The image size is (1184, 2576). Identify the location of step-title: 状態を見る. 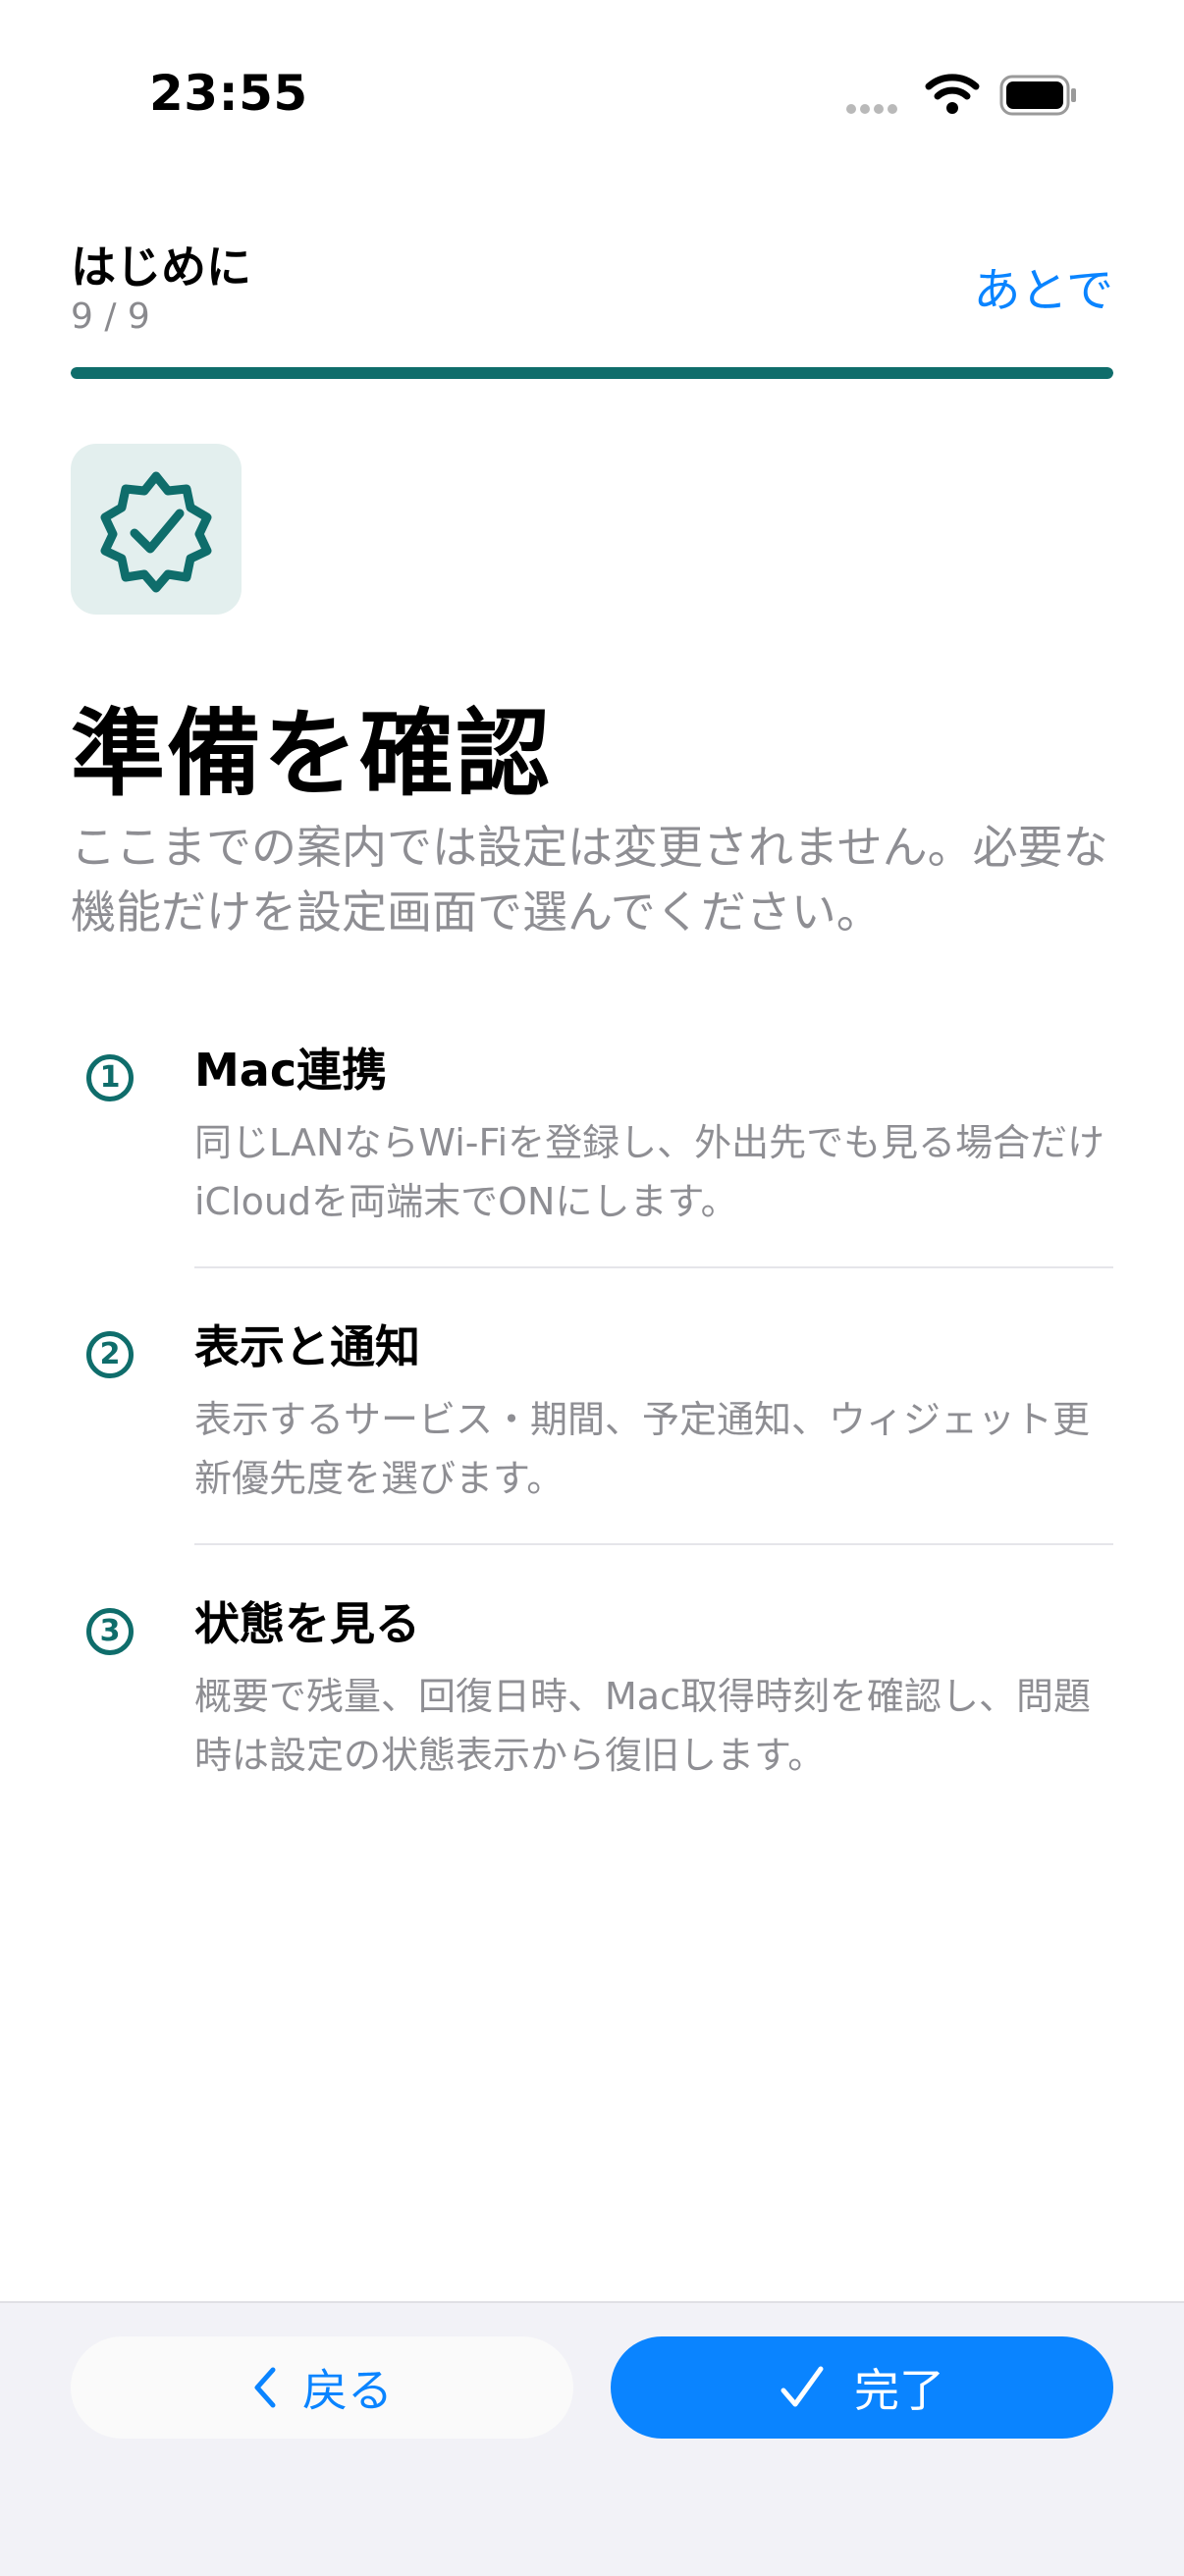
(307, 1623).